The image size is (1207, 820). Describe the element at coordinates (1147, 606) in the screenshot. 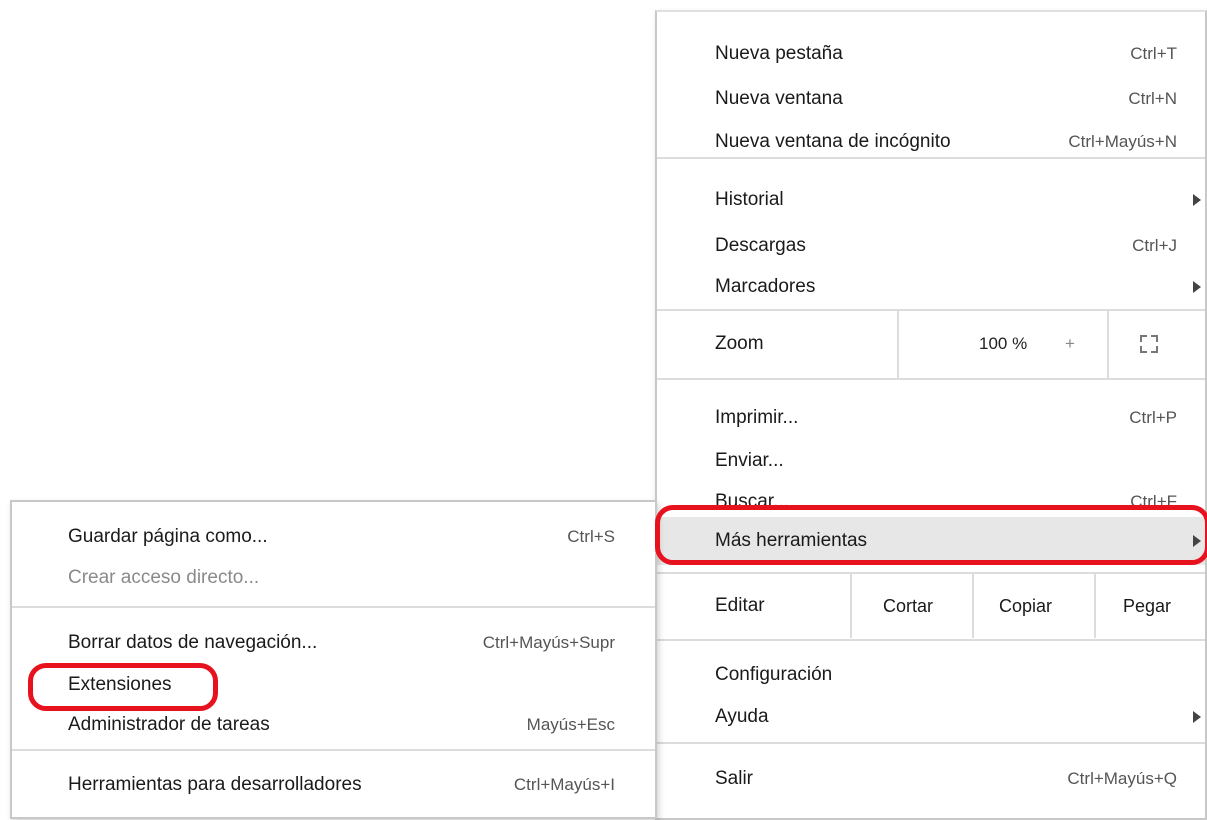

I see `paste-button: Pegar` at that location.